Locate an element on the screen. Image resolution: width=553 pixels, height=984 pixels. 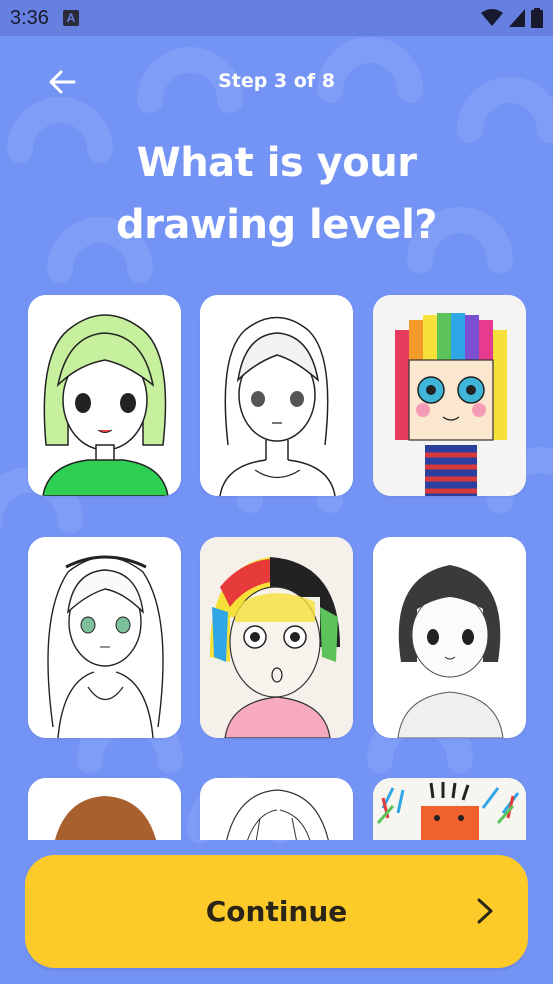
page-title: What is your drawing level? is located at coordinates (276, 194).